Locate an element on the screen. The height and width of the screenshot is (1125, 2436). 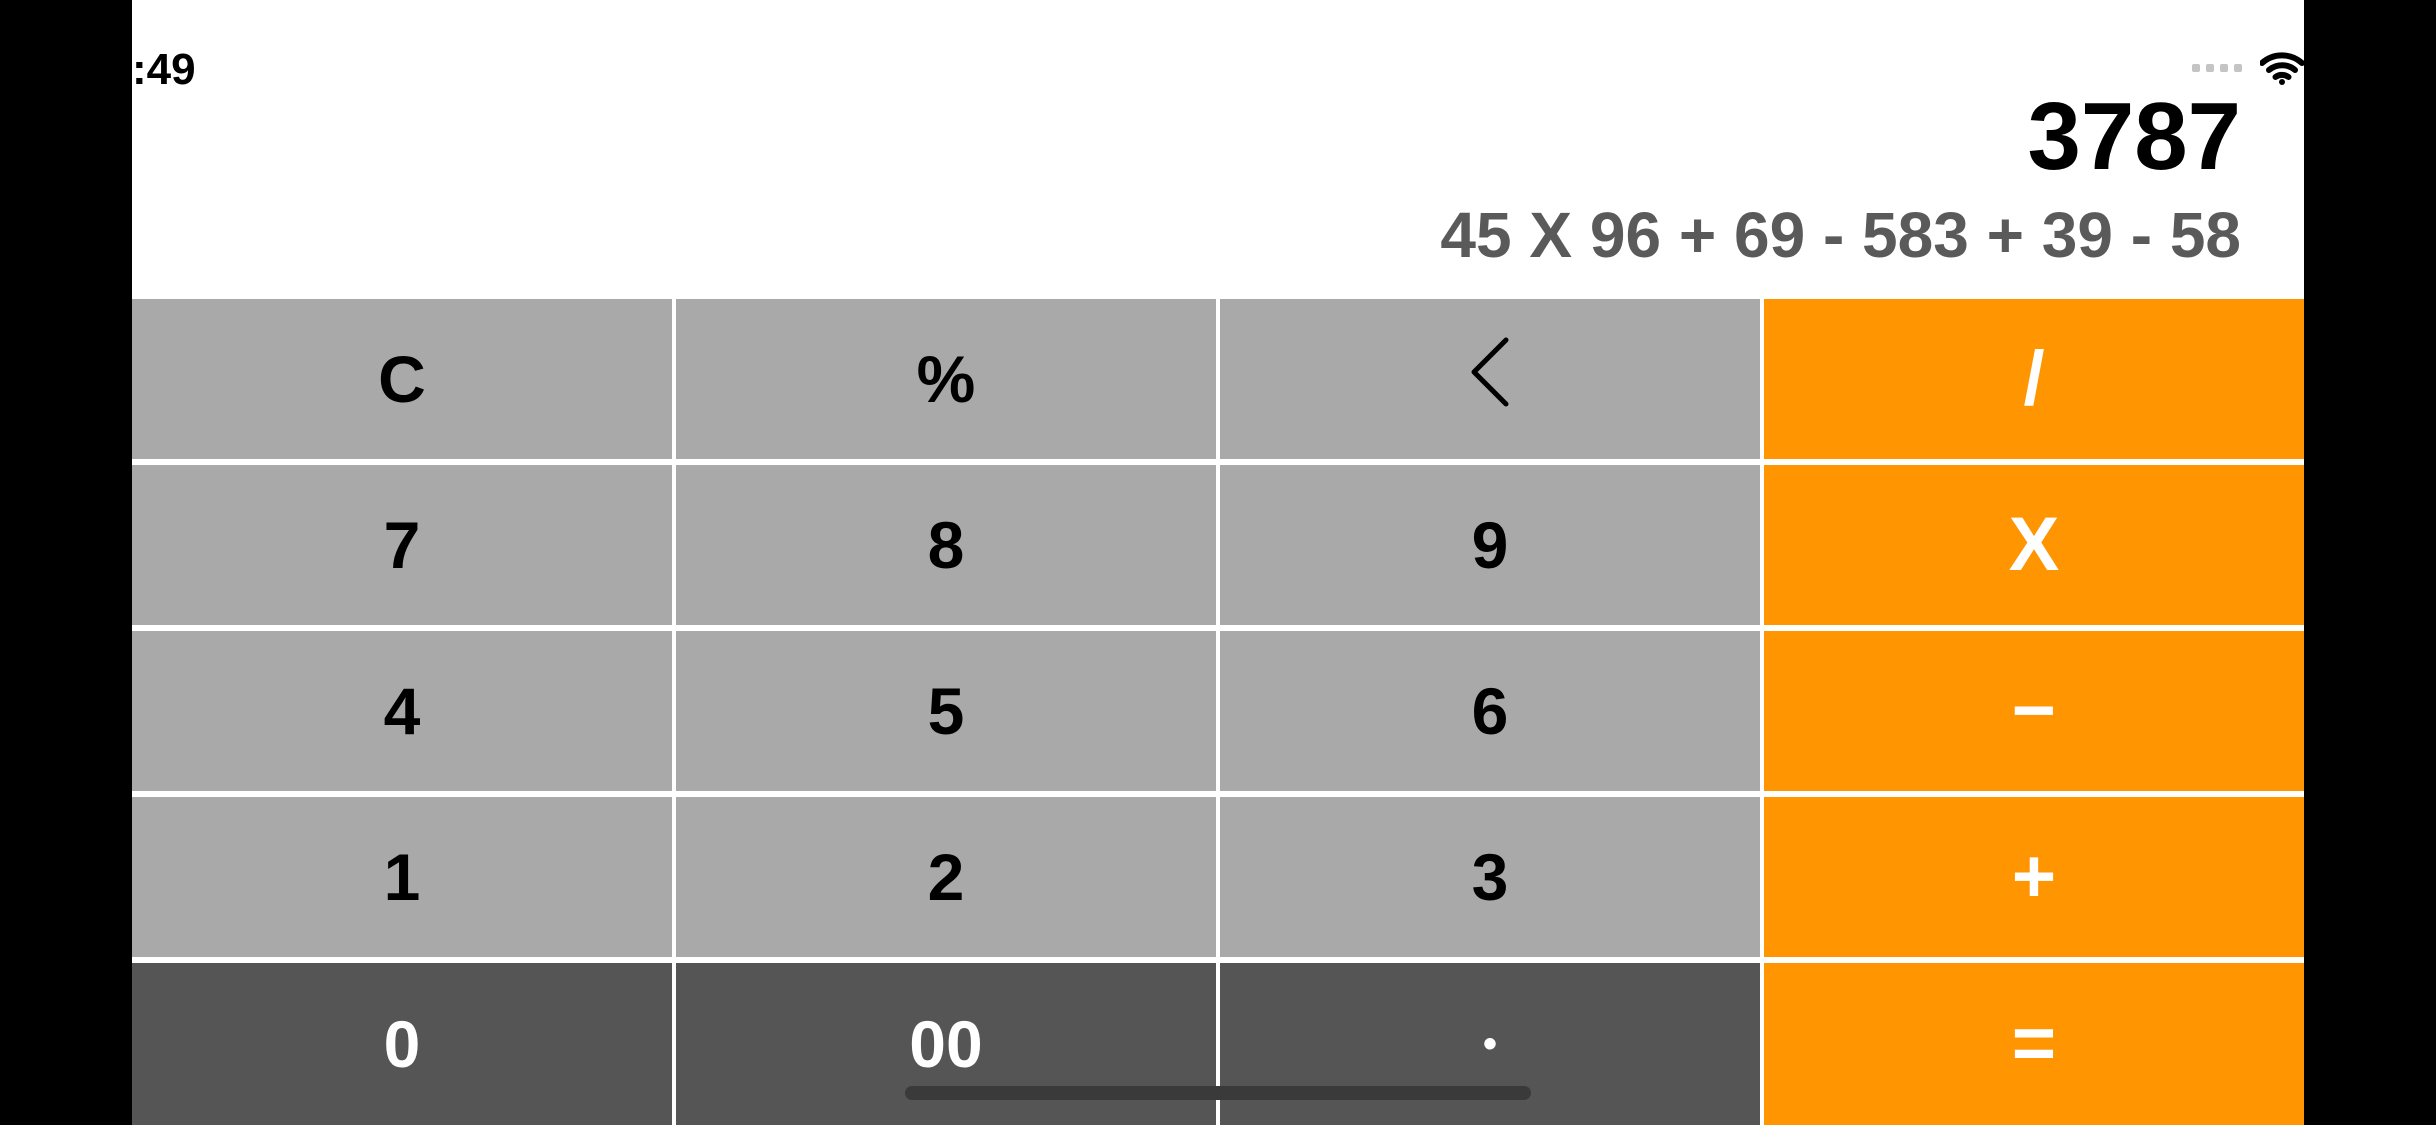
digit-1-button: 1 is located at coordinates (402, 877).